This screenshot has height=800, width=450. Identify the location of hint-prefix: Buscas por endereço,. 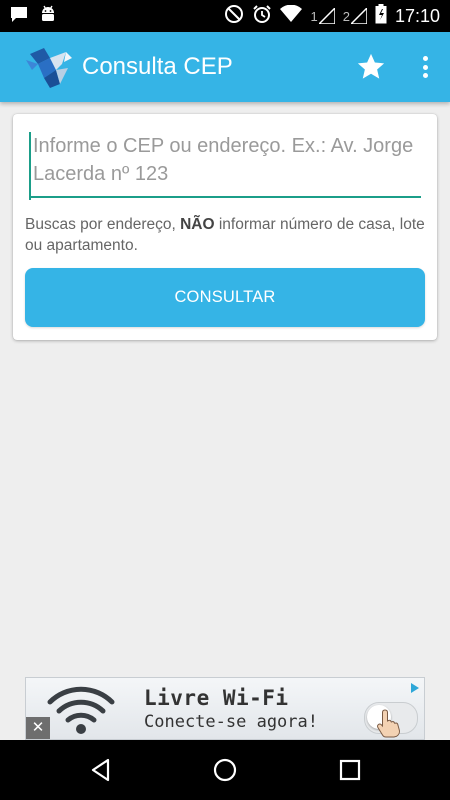
(103, 224).